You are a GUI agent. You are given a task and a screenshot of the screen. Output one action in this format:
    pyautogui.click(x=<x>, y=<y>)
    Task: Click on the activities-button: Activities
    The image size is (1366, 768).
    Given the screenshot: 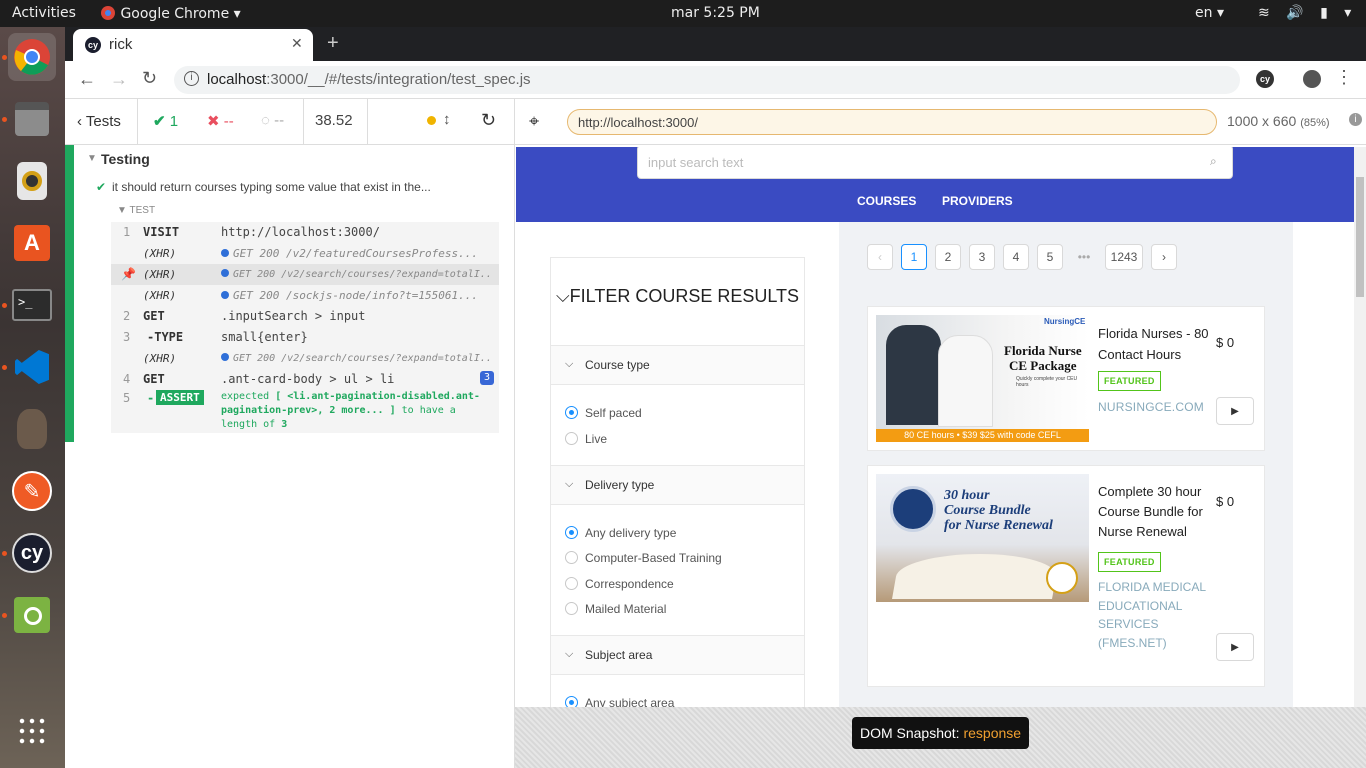 What is the action you would take?
    pyautogui.click(x=44, y=13)
    